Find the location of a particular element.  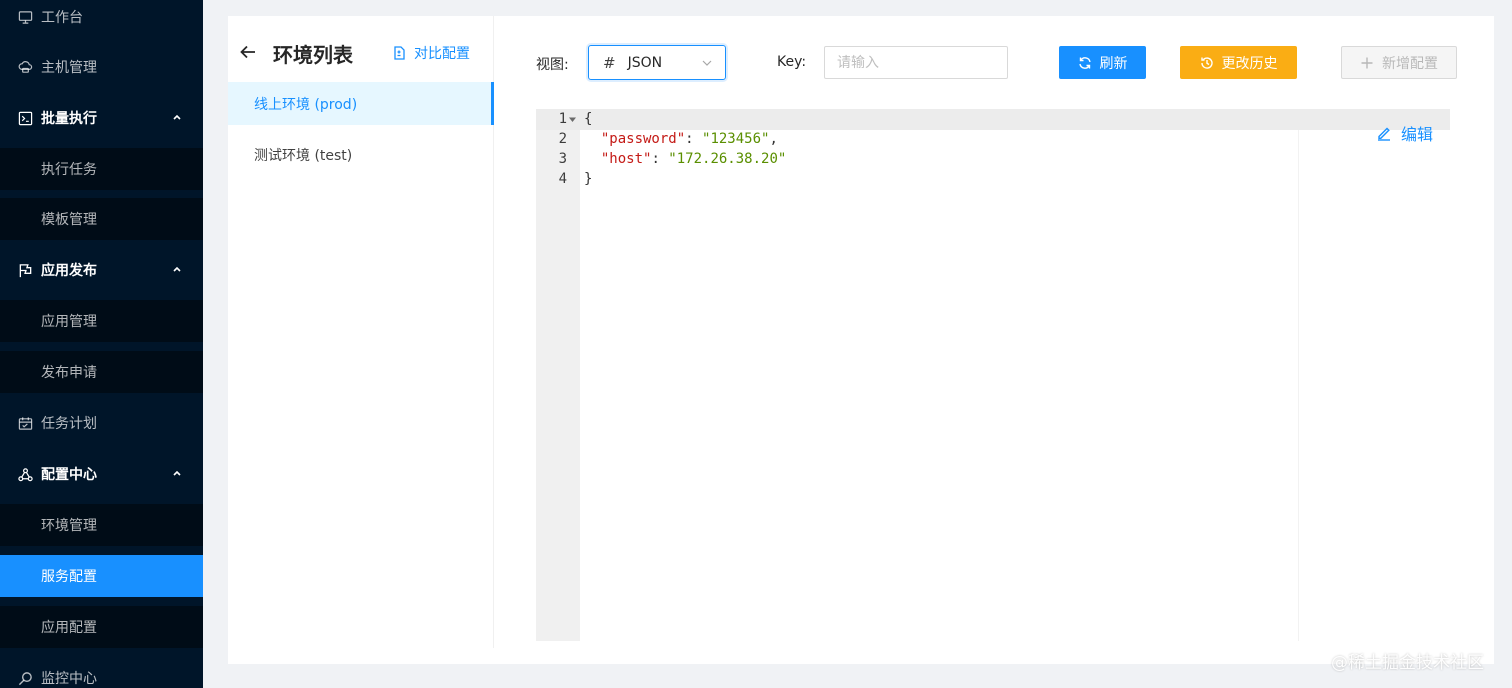

line-number: 1 is located at coordinates (562, 119).